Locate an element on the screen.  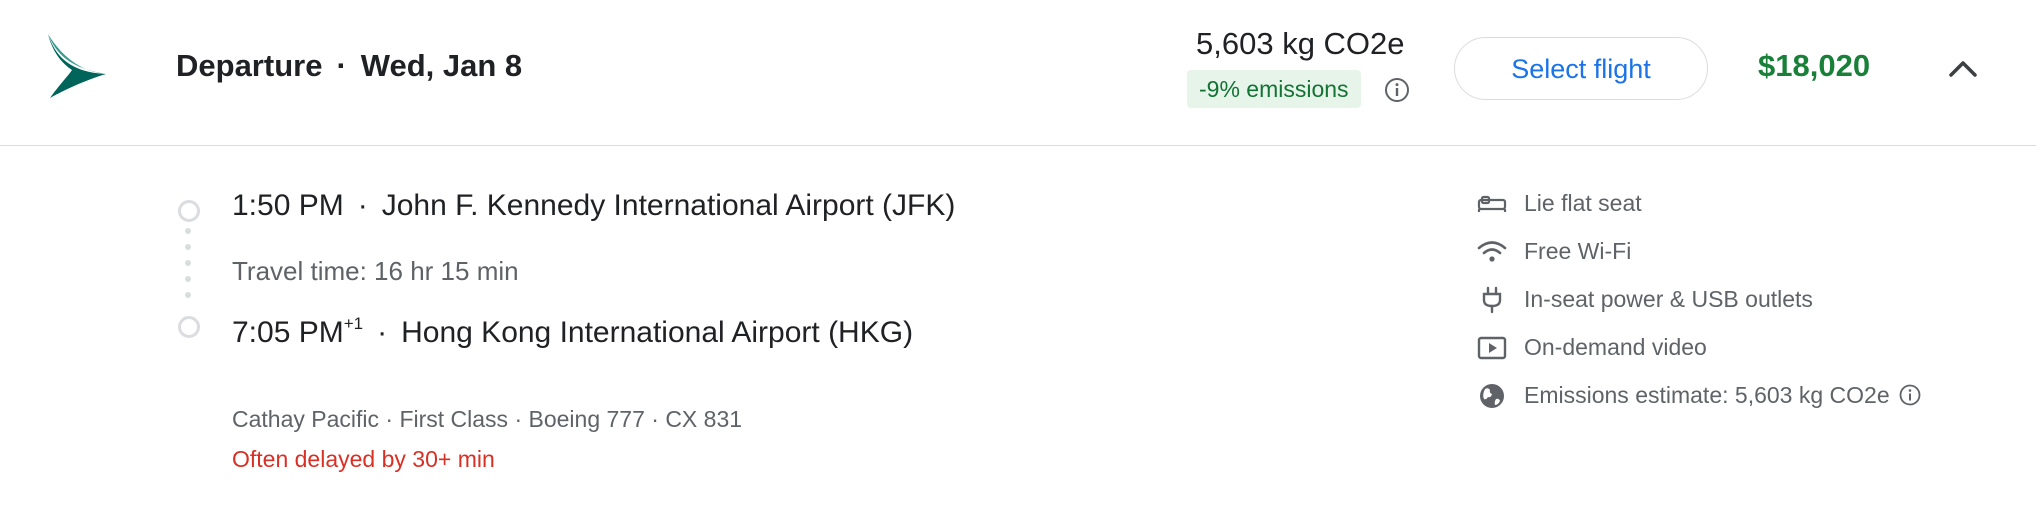
emissions-value: 5,603 kg CO2e is located at coordinates (1300, 43).